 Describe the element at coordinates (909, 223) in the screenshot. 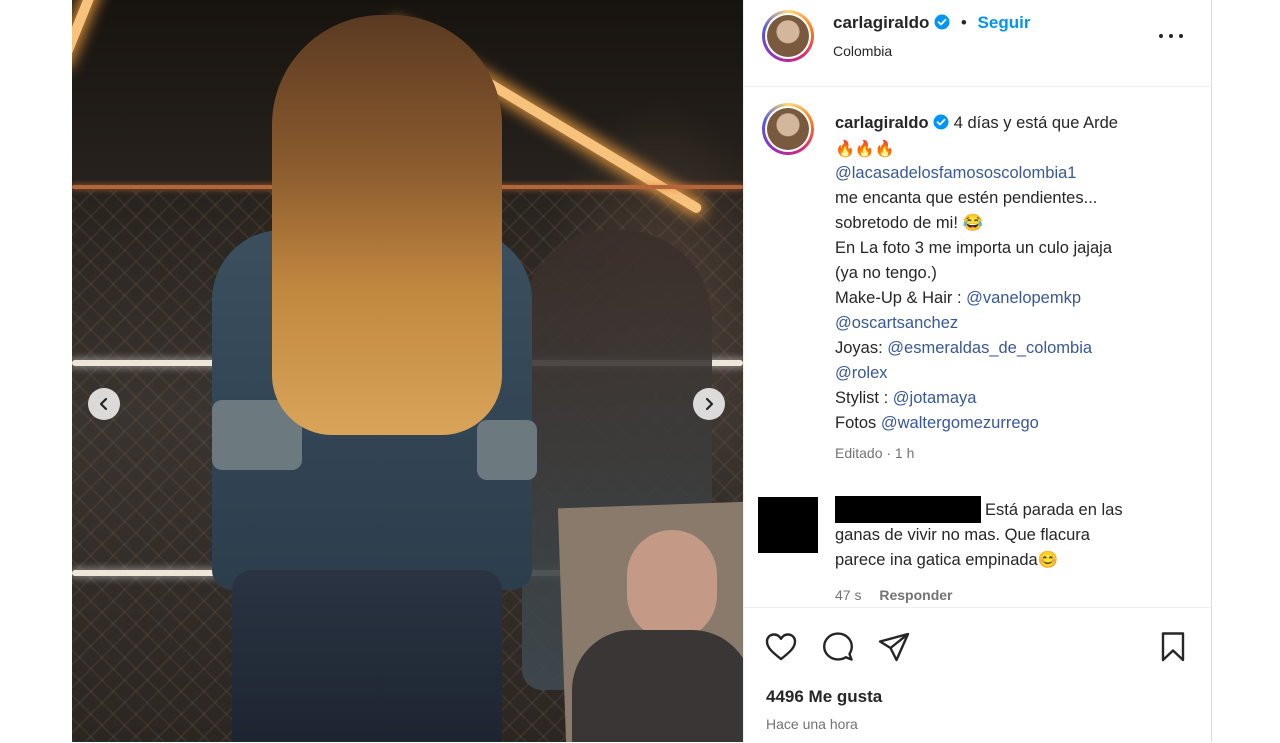

I see `caption-line: sobretodo de mi! 😂` at that location.